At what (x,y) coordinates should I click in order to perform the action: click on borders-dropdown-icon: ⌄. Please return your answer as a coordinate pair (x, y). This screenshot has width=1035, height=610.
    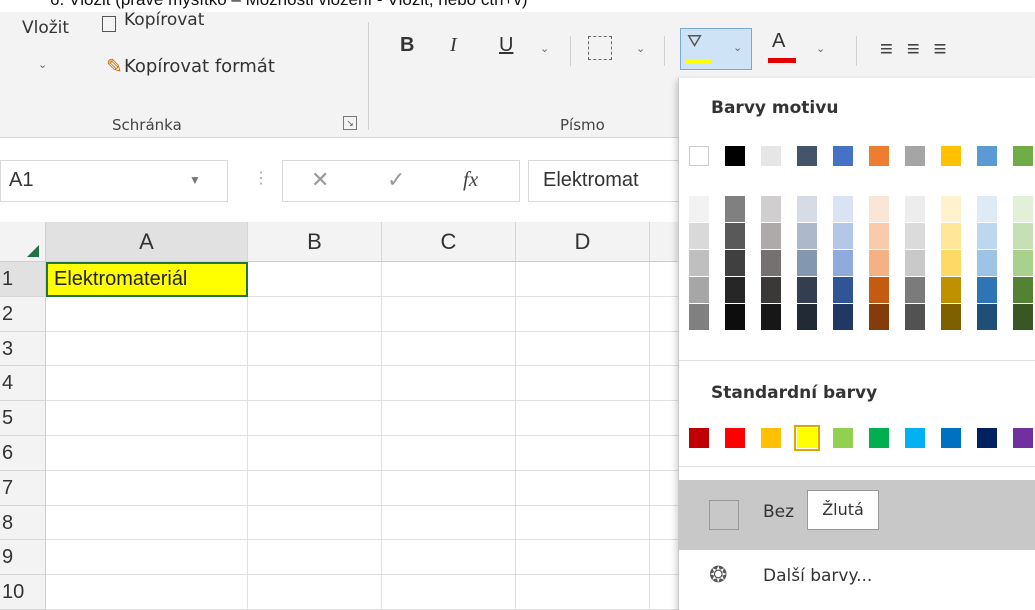
    Looking at the image, I should click on (640, 48).